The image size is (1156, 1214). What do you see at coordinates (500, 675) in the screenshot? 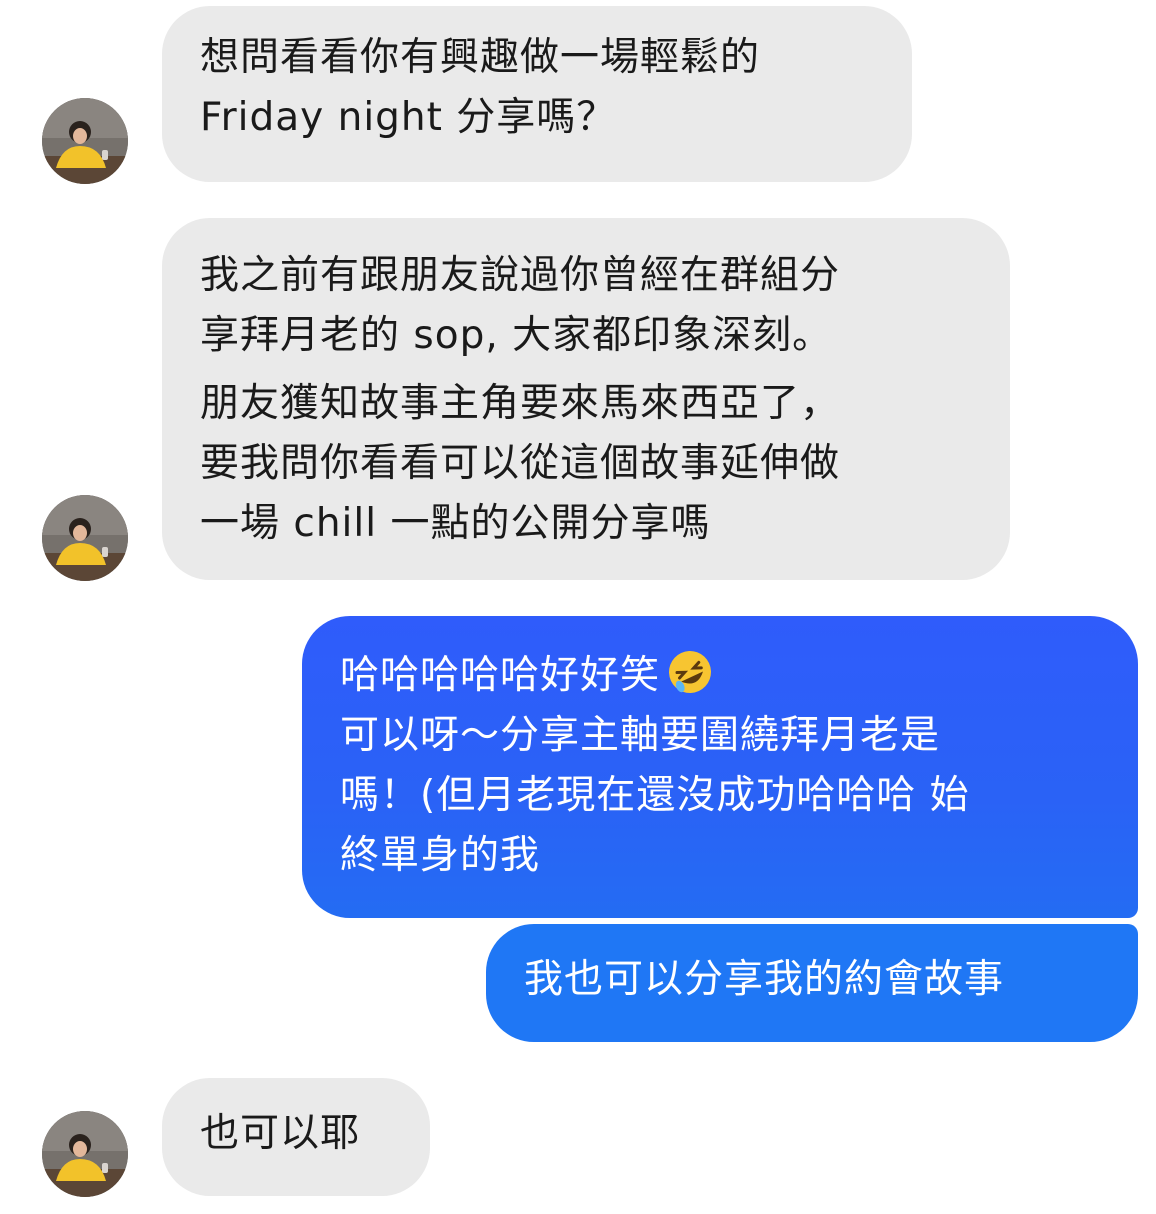
I see `message-text: 哈哈哈哈哈好好笑` at bounding box center [500, 675].